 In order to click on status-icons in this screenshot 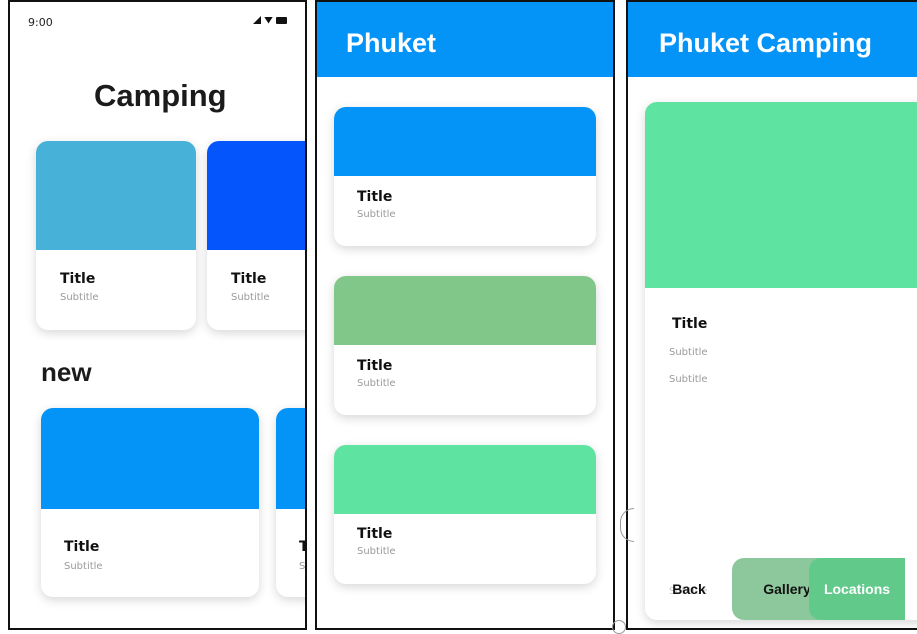, I will do `click(270, 20)`.